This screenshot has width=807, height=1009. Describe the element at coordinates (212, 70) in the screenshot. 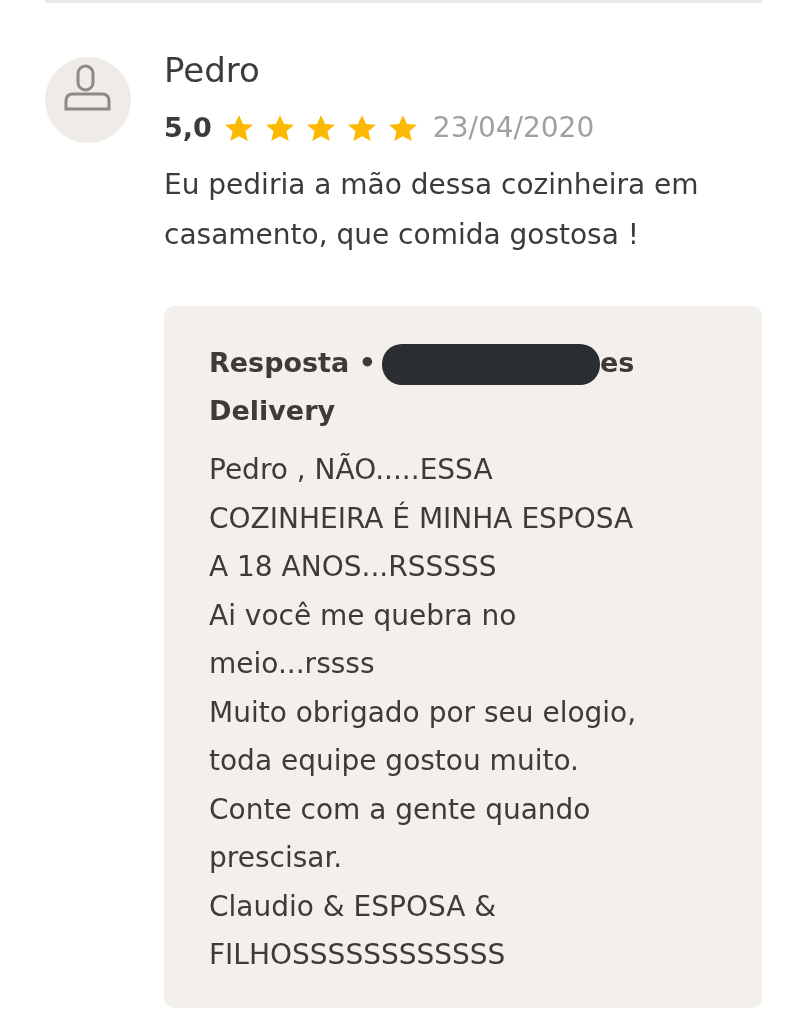

I see `reviewer-name: Pedro` at that location.